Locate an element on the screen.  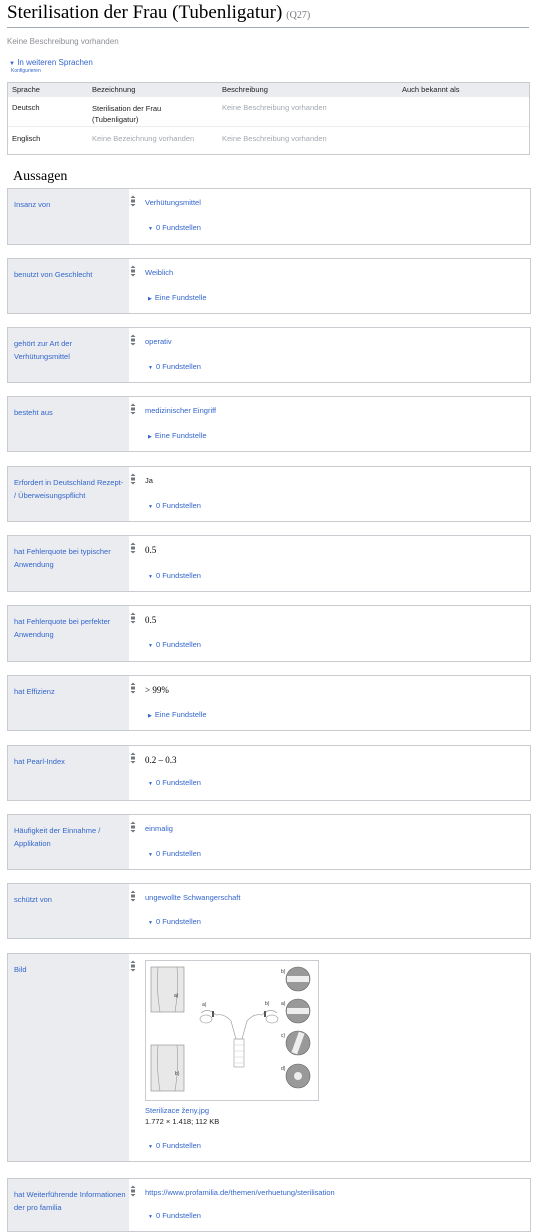
image-file-info: 1.772 × 1.418; 112 KB is located at coordinates (182, 1121).